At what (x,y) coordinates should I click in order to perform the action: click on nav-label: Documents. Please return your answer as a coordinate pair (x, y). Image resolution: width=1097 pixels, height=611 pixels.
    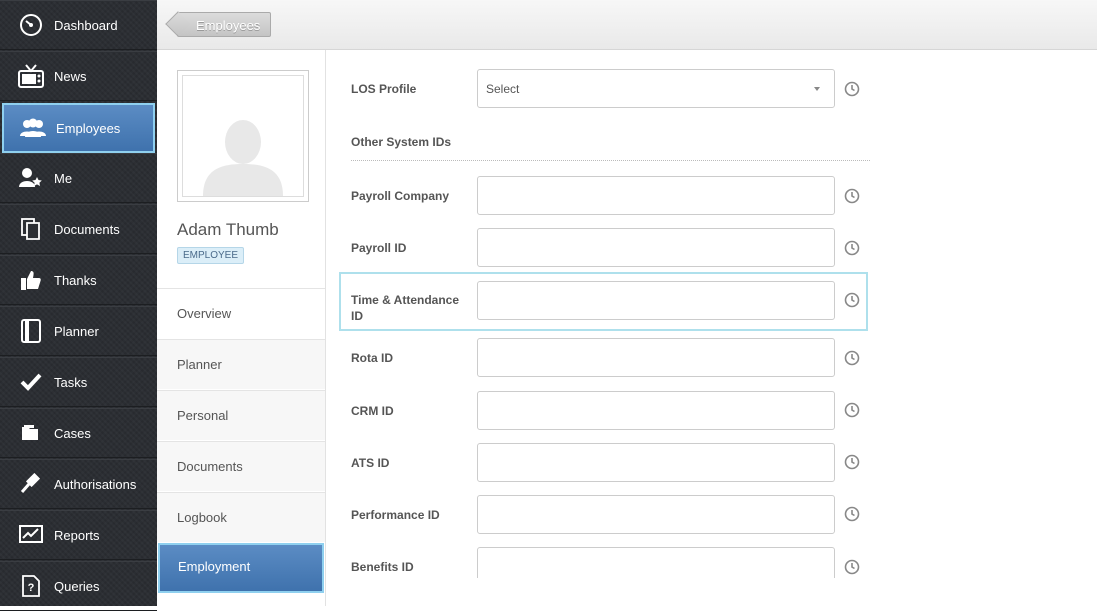
    Looking at the image, I should click on (87, 229).